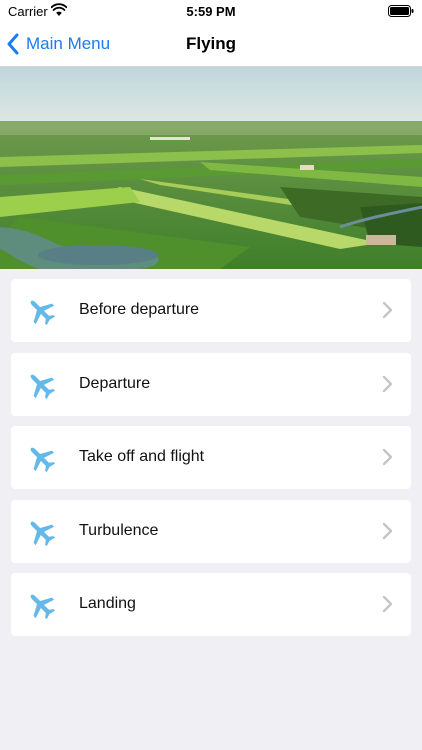 The height and width of the screenshot is (750, 422). I want to click on menu-item-turbulence: Turbulence, so click(211, 531).